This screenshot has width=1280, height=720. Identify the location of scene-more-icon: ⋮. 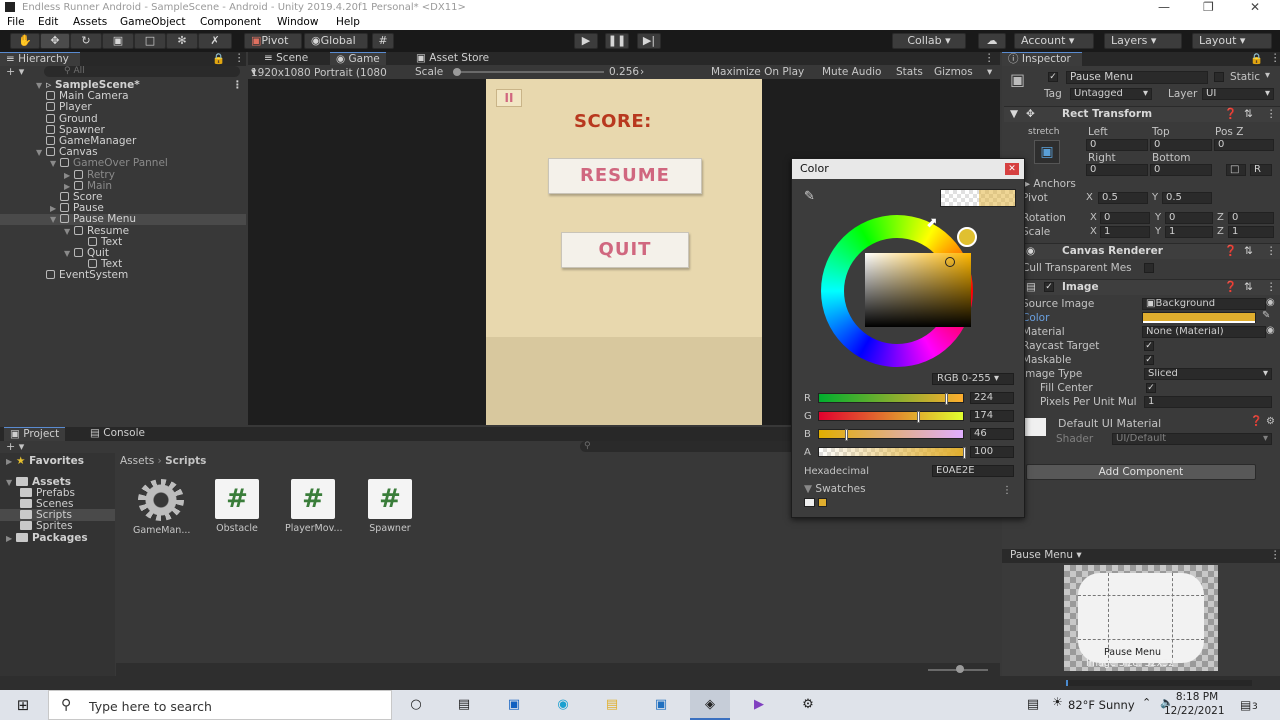
(237, 85).